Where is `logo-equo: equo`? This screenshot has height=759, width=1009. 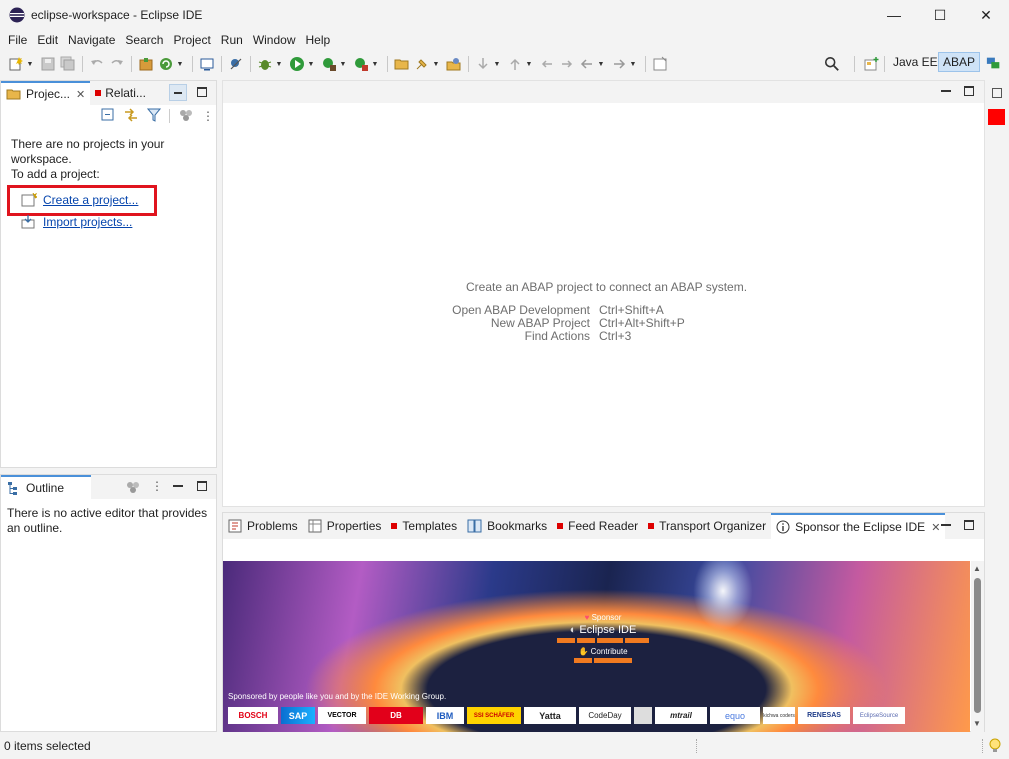
logo-equo: equo is located at coordinates (735, 715).